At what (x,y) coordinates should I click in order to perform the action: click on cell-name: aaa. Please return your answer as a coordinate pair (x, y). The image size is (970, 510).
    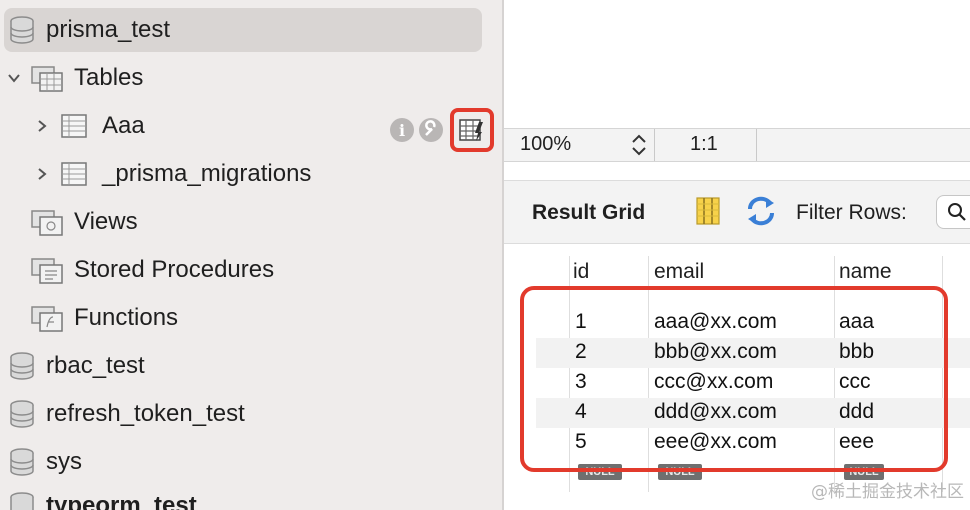
    Looking at the image, I should click on (856, 322).